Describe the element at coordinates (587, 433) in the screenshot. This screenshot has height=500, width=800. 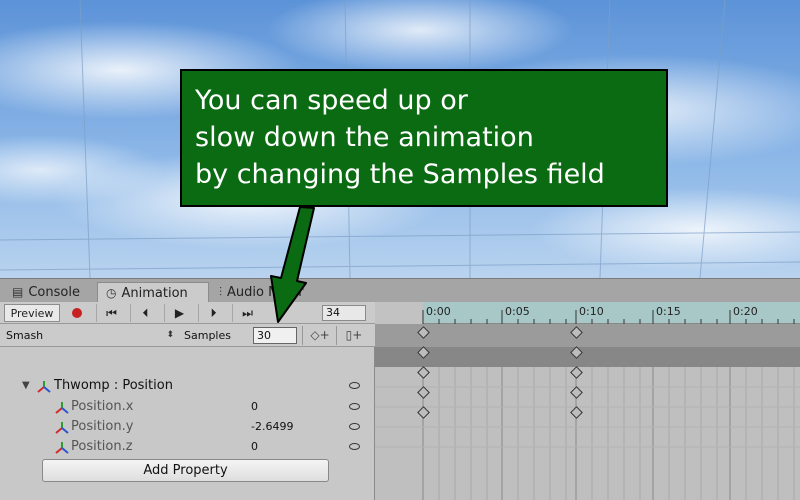
I see `dopesheet-grid` at that location.